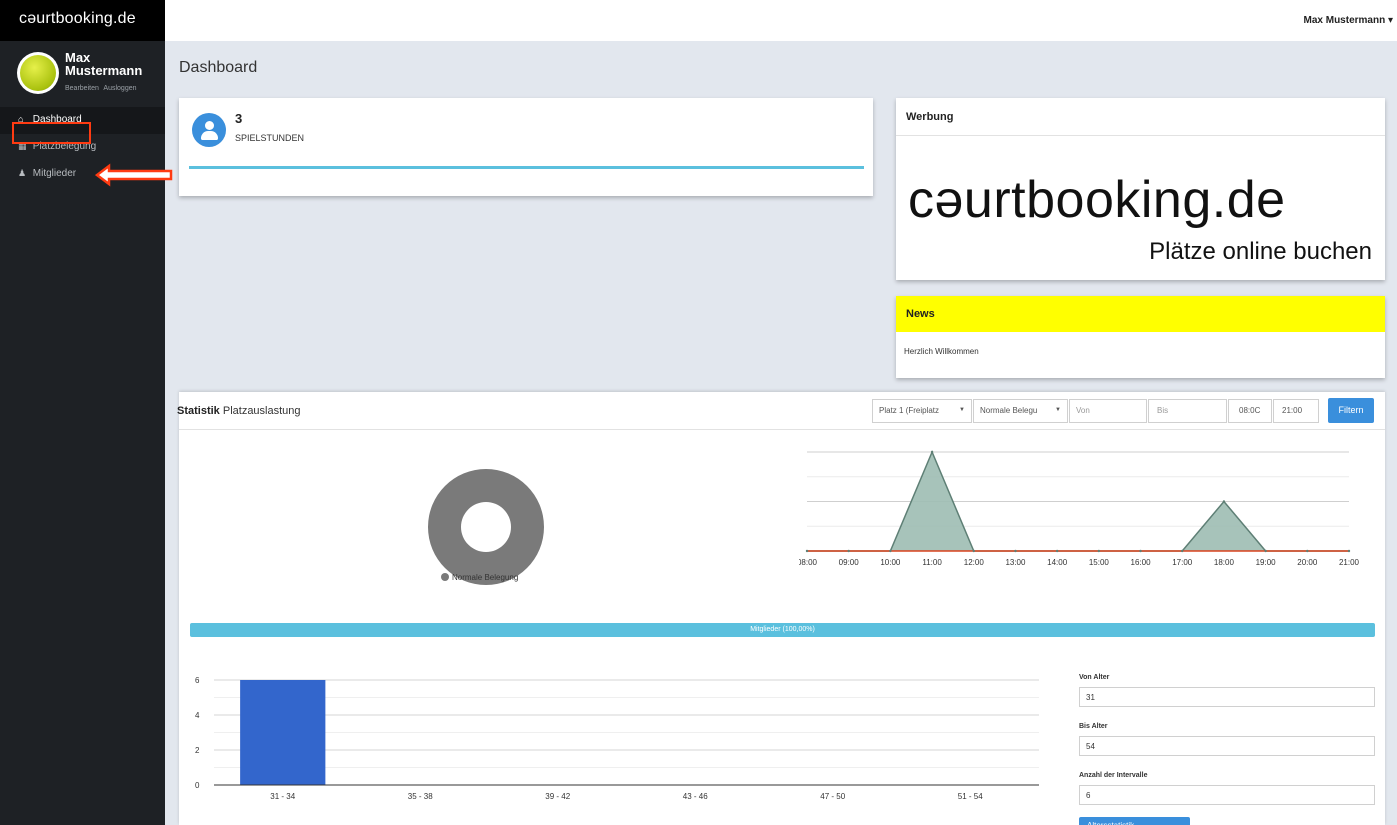 The height and width of the screenshot is (825, 1397). Describe the element at coordinates (445, 577) in the screenshot. I see `legend-swatch` at that location.